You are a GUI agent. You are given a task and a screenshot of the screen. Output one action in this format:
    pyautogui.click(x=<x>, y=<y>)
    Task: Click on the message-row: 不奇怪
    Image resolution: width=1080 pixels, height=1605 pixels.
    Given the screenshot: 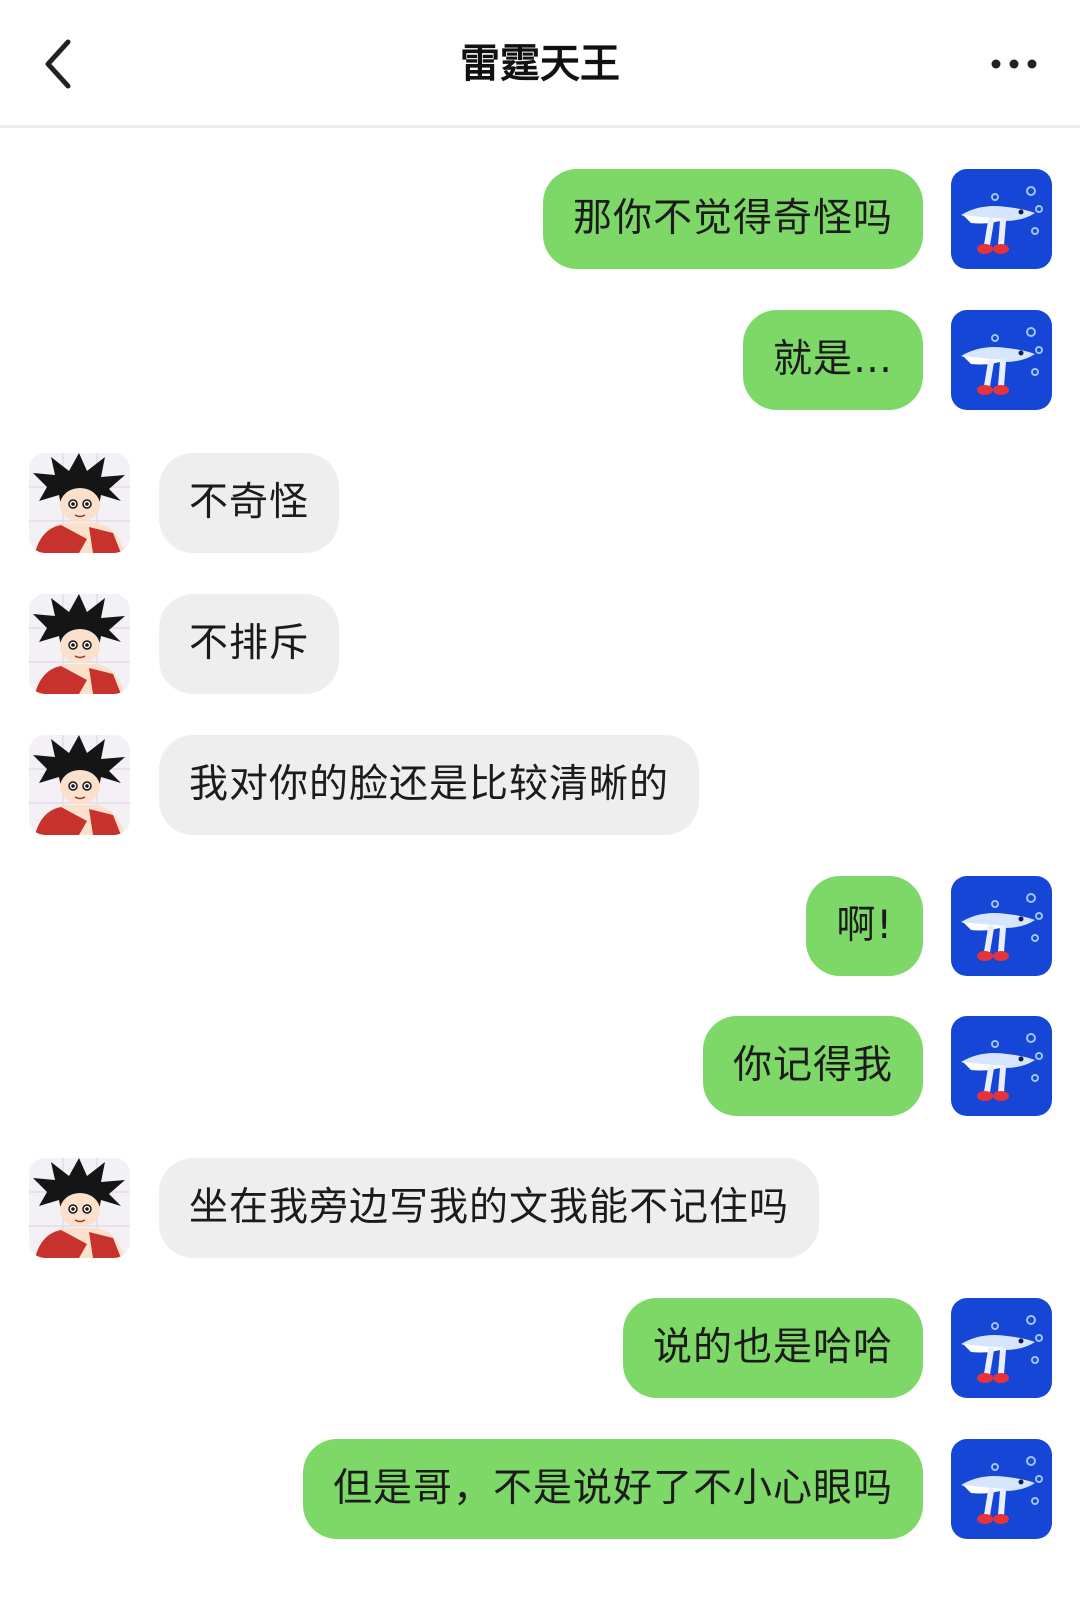 What is the action you would take?
    pyautogui.click(x=540, y=503)
    